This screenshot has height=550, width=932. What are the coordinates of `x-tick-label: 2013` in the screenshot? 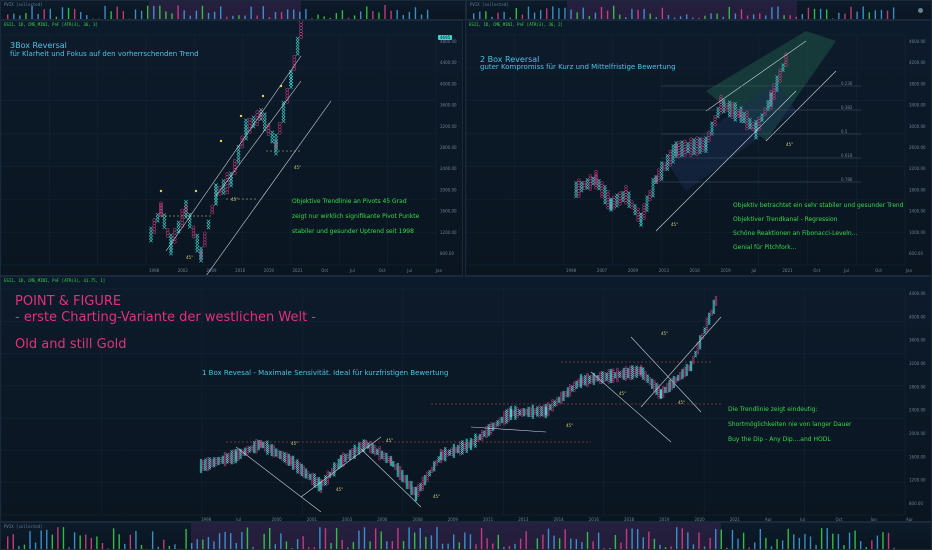 It's located at (664, 270).